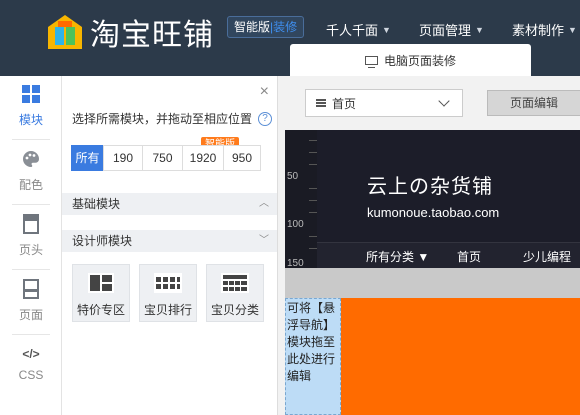 The width and height of the screenshot is (580, 415). I want to click on module-special-offer: 特价专区, so click(101, 293).